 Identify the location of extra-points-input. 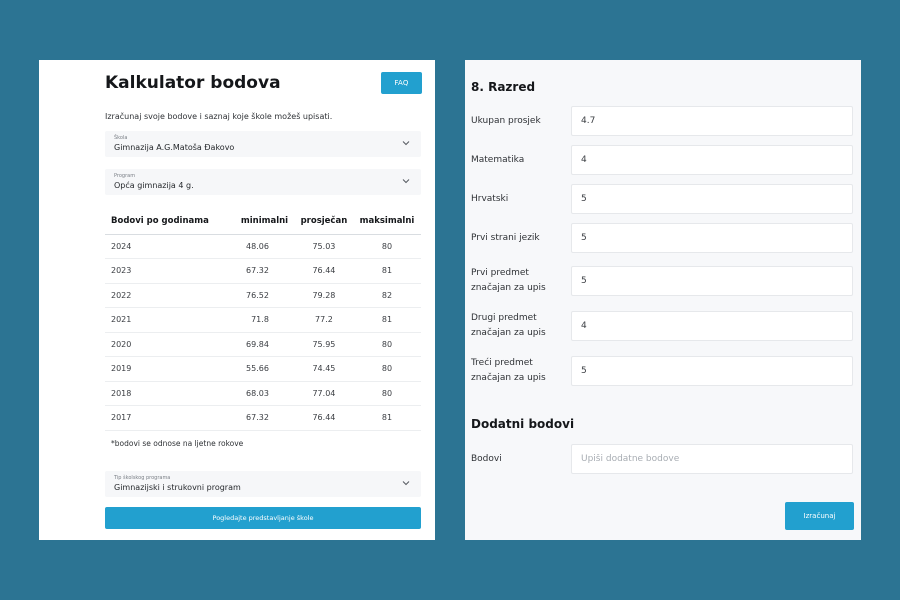
(712, 459).